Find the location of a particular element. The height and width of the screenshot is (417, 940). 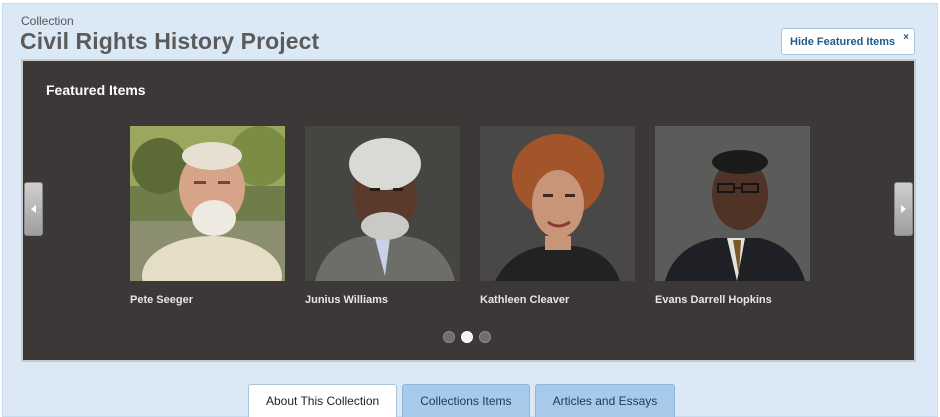

tab-collections-items: Collections Items is located at coordinates (466, 400).